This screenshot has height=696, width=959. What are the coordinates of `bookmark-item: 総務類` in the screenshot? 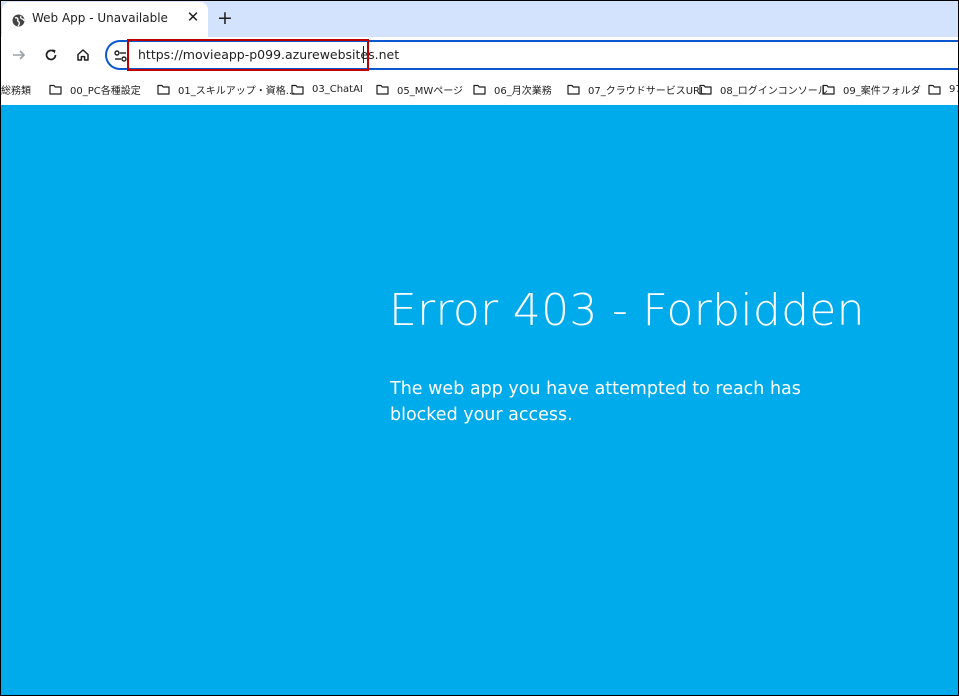 It's located at (16, 89).